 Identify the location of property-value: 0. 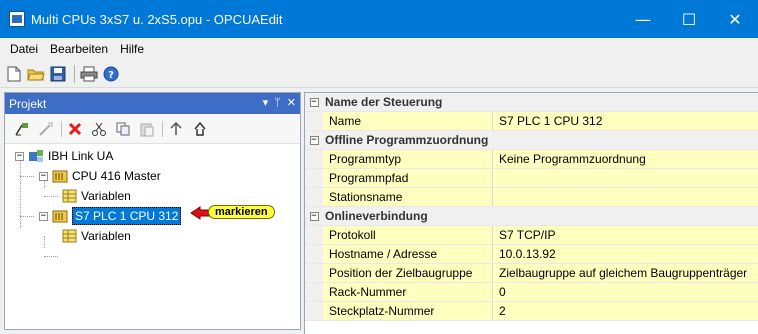
(625, 292).